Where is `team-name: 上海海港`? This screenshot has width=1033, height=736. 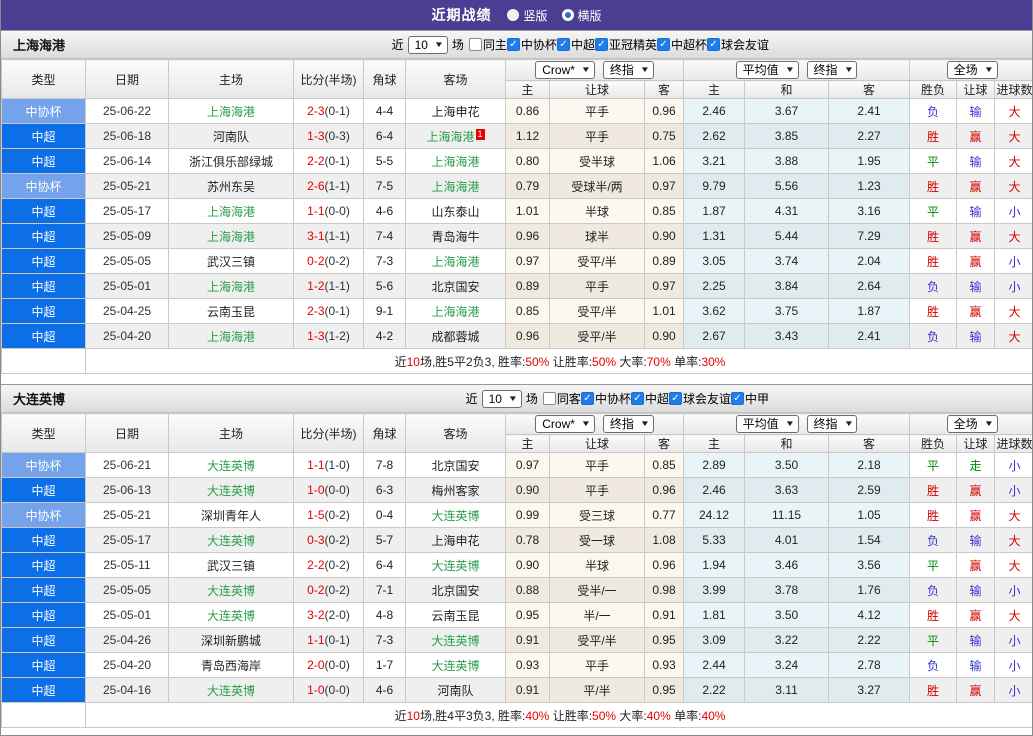 team-name: 上海海港 is located at coordinates (39, 45).